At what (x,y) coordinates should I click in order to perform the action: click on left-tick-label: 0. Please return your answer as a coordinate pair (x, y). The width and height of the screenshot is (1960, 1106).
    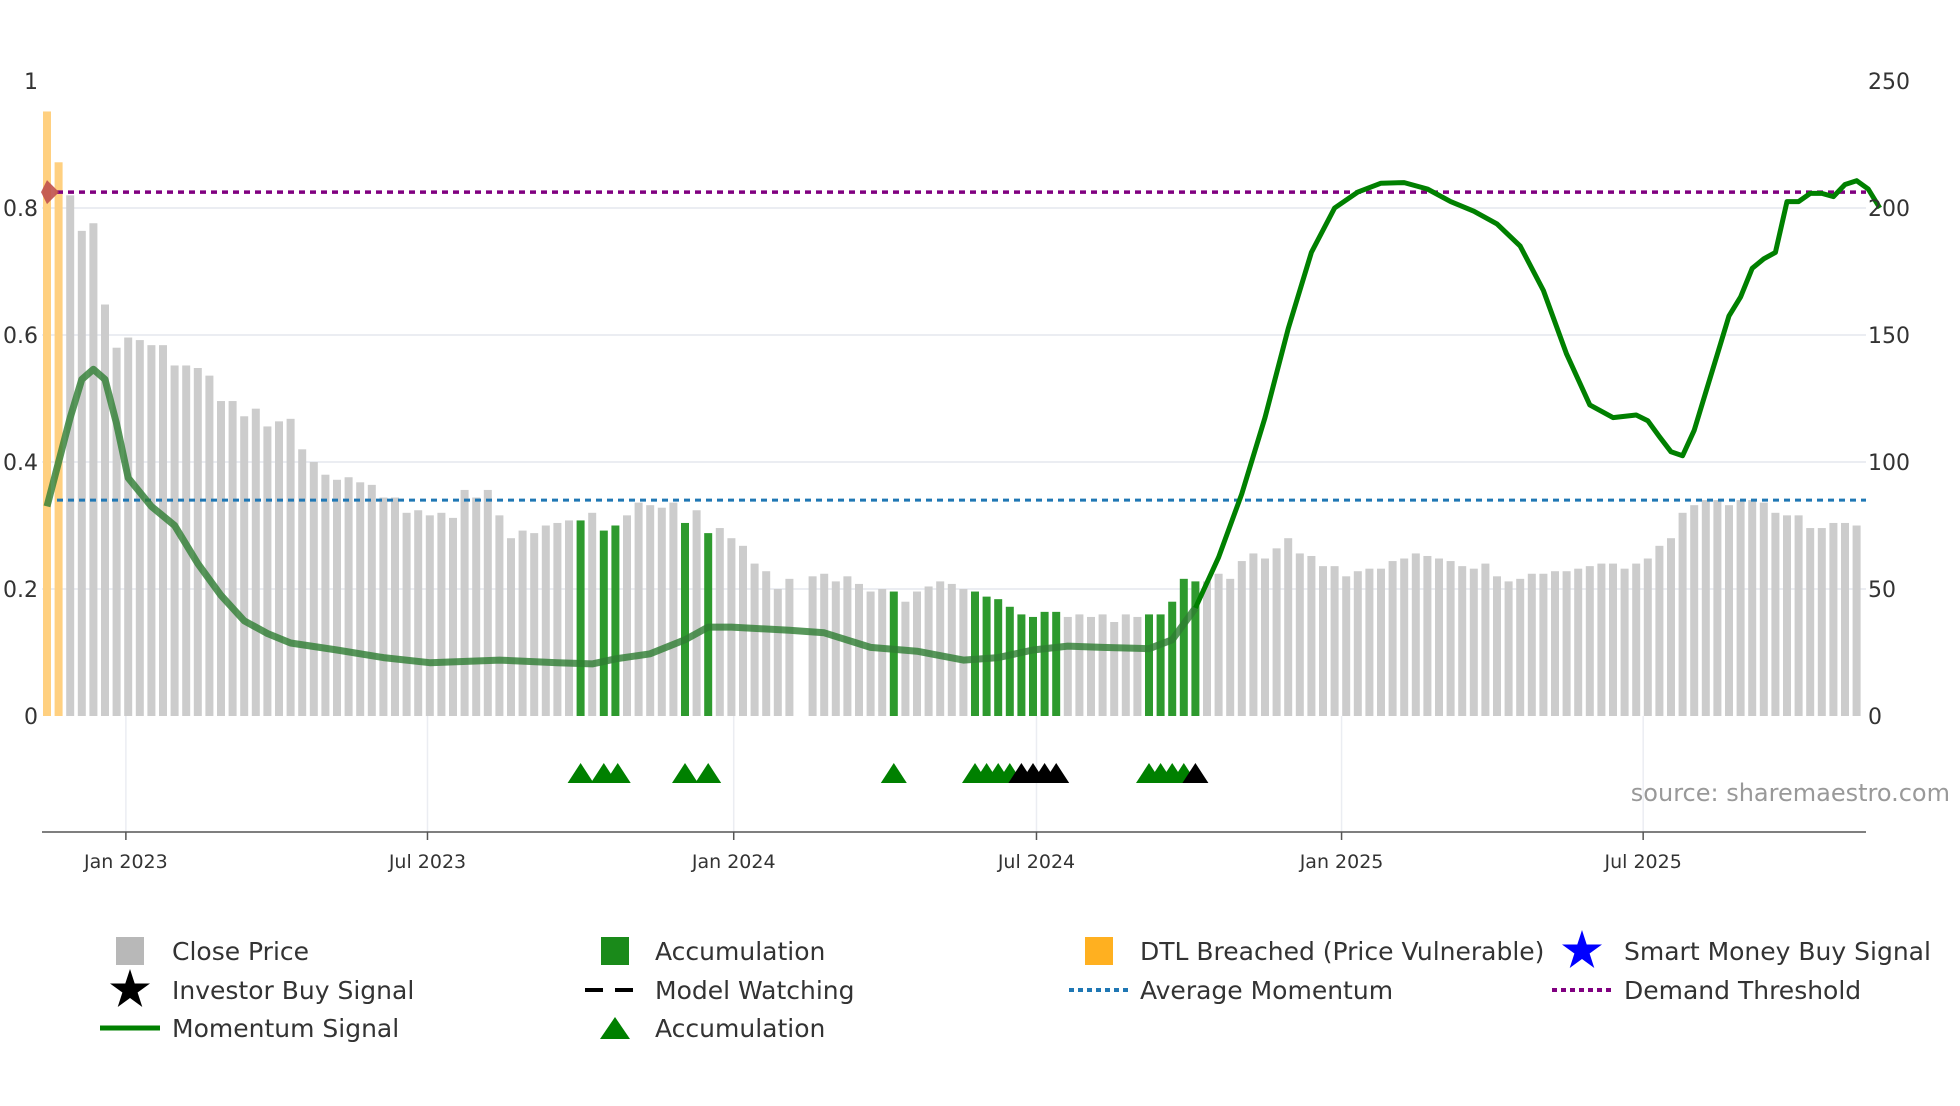
    Looking at the image, I should click on (31, 717).